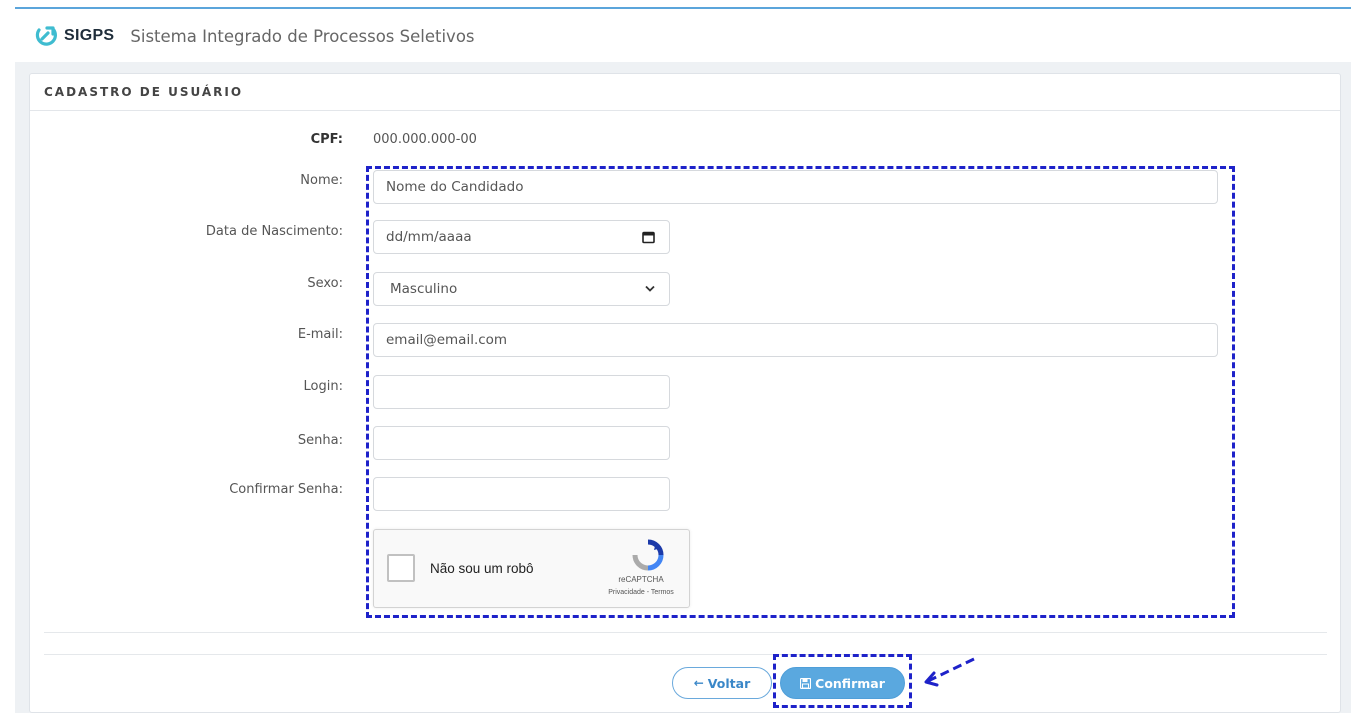  I want to click on back-button: ← Voltar, so click(722, 683).